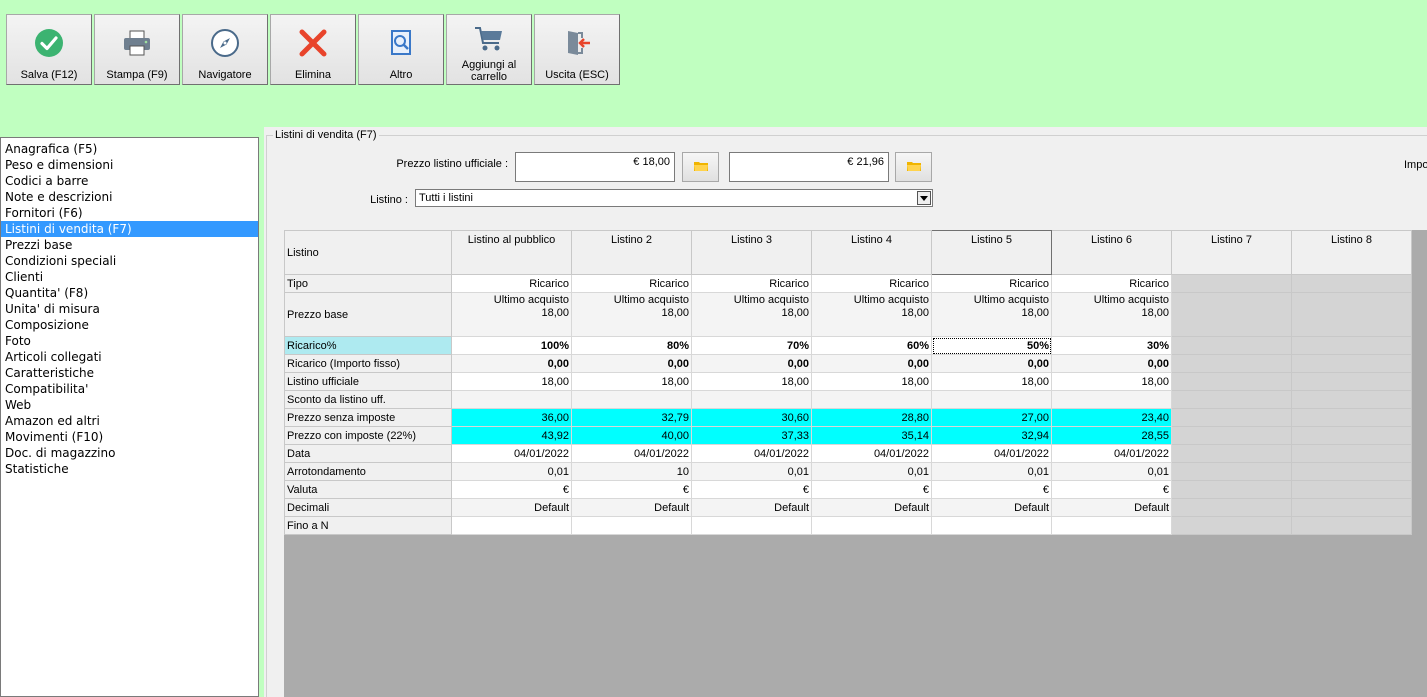  What do you see at coordinates (129, 165) in the screenshot?
I see `nav-item: Peso e dimensioni` at bounding box center [129, 165].